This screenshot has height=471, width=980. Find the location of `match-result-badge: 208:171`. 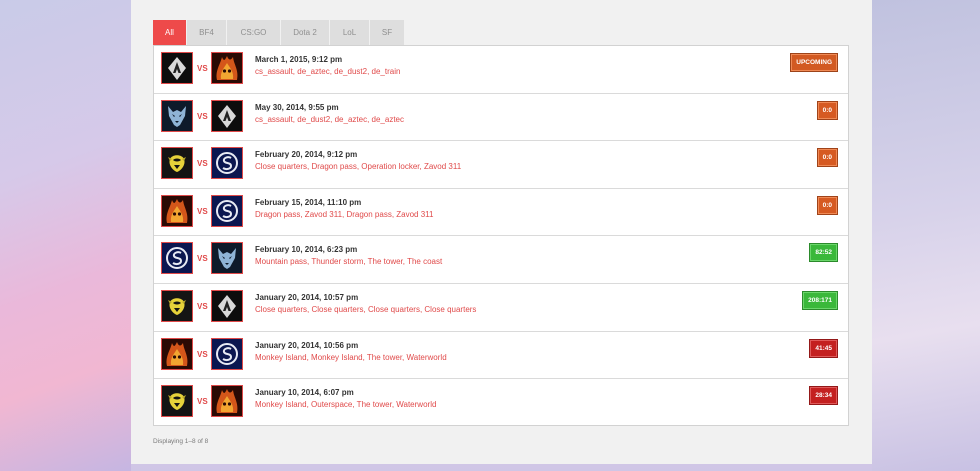

match-result-badge: 208:171 is located at coordinates (820, 300).